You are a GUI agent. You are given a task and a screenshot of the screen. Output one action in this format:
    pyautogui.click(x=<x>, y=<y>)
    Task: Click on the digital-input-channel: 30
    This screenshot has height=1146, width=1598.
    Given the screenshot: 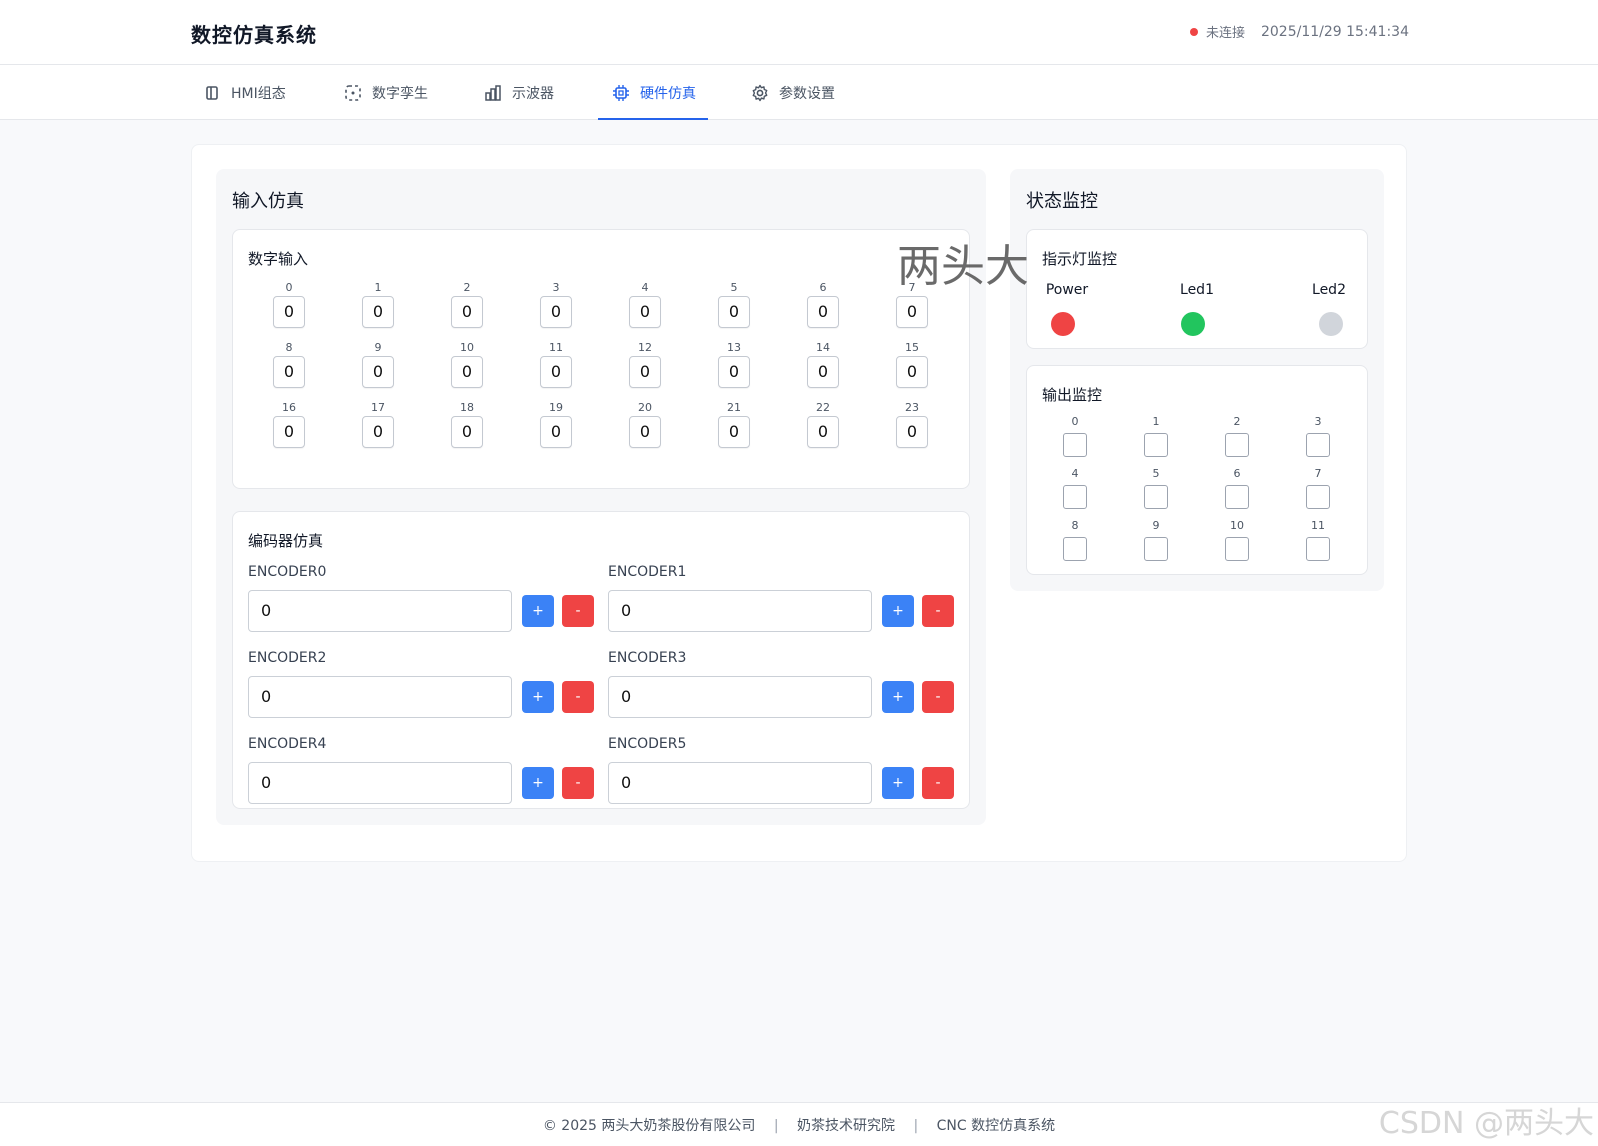 What is the action you would take?
    pyautogui.click(x=556, y=304)
    